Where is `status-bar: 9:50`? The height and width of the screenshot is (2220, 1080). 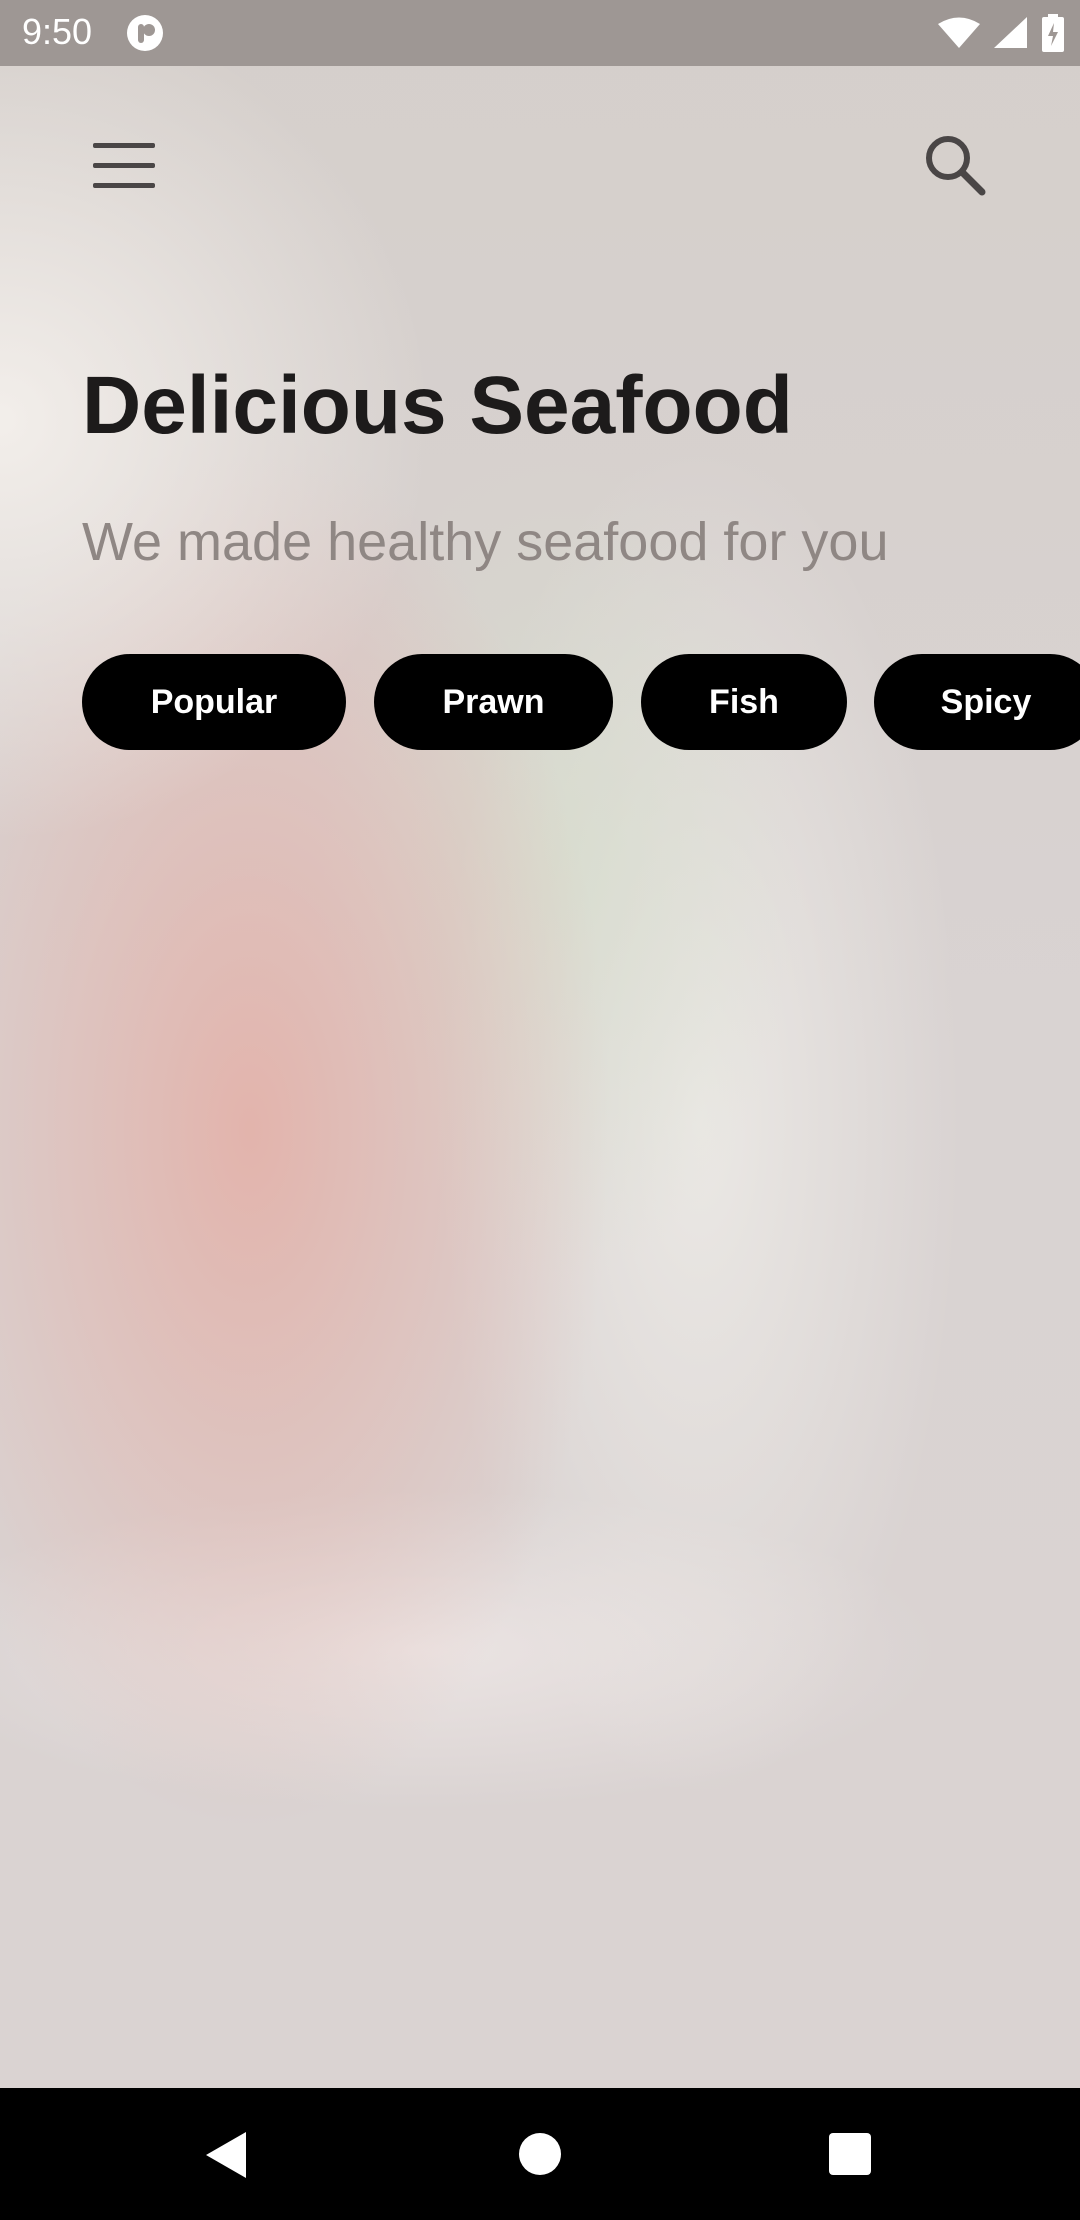 status-bar: 9:50 is located at coordinates (540, 33).